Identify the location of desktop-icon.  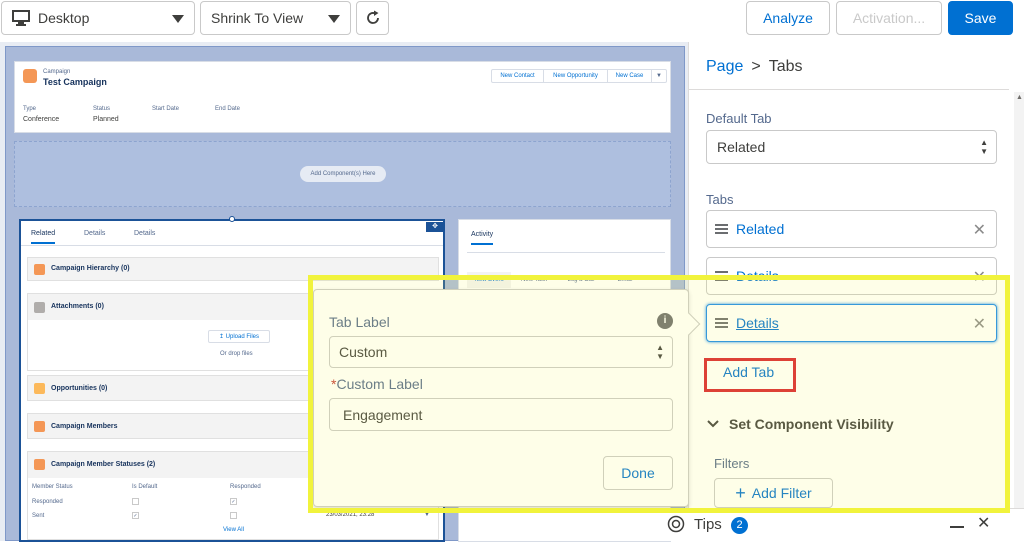
(21, 18).